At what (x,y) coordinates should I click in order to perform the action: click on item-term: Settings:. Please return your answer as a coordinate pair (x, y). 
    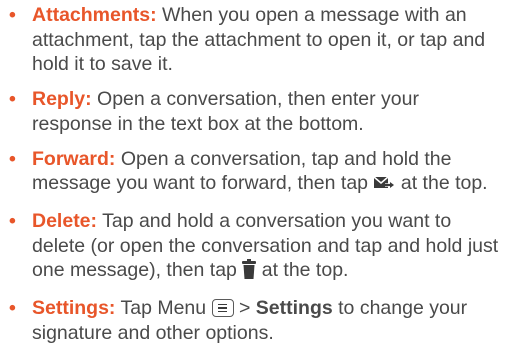
    Looking at the image, I should click on (74, 308).